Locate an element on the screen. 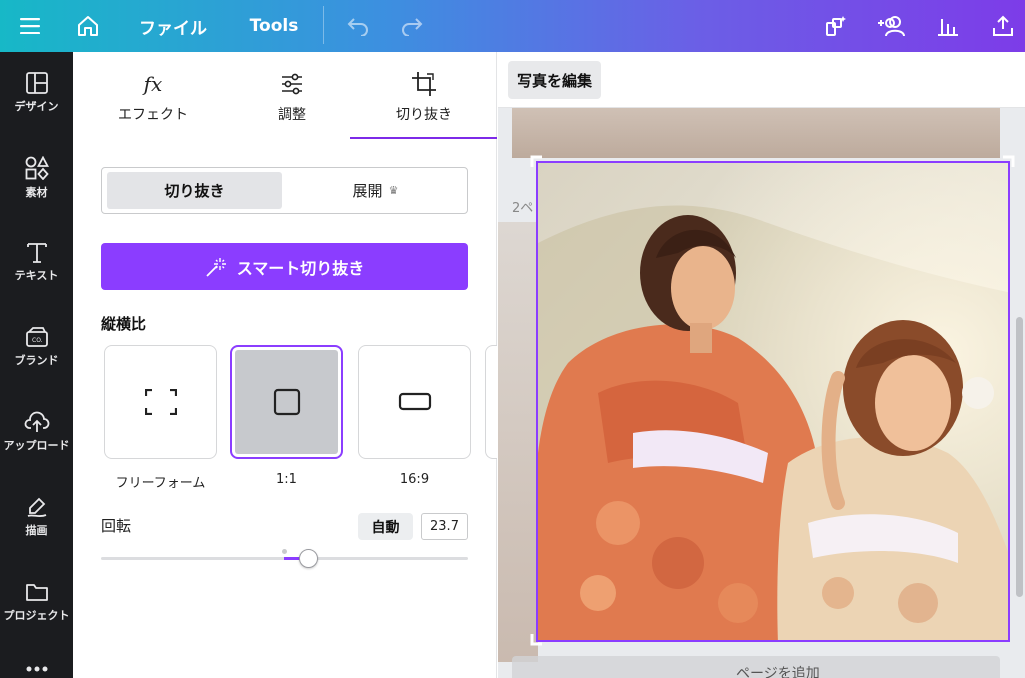 Image resolution: width=1025 pixels, height=678 pixels. export-upload-icon is located at coordinates (1003, 26).